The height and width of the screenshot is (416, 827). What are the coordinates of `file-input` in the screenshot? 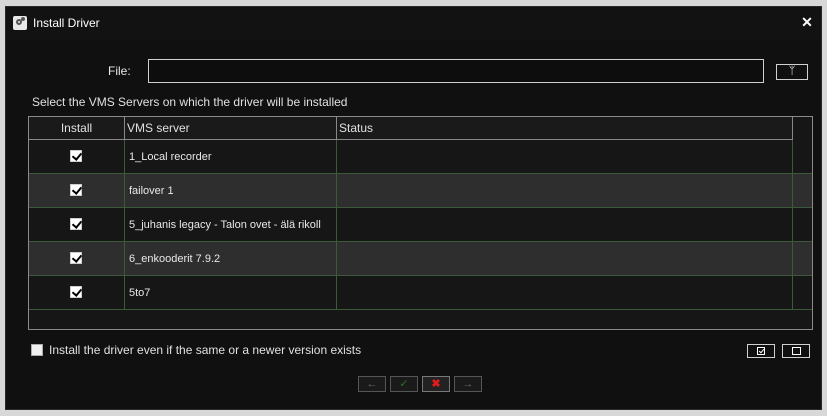 It's located at (456, 71).